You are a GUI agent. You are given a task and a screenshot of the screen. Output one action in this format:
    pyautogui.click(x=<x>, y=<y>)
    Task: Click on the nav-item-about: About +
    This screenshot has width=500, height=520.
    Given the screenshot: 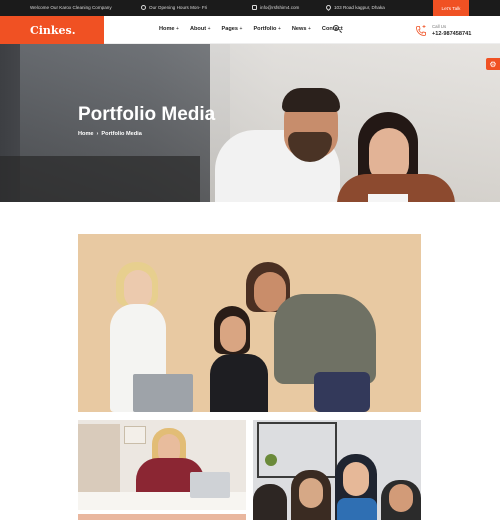 What is the action you would take?
    pyautogui.click(x=200, y=29)
    